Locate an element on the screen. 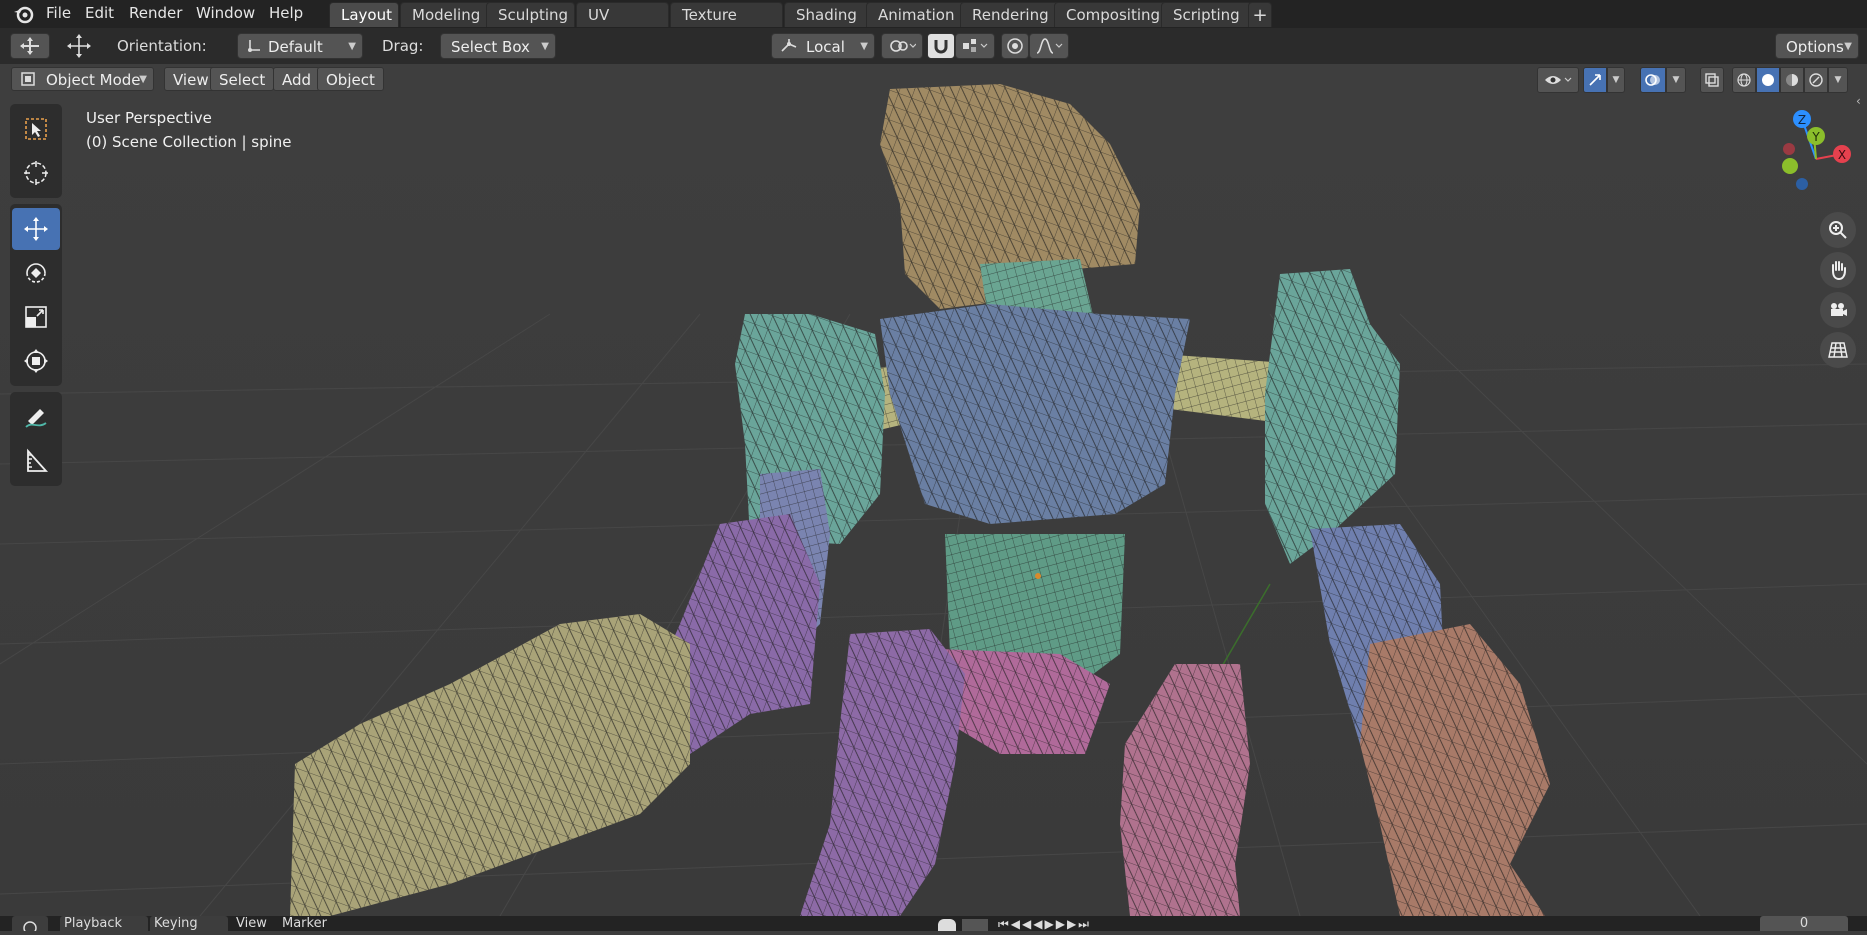 The height and width of the screenshot is (935, 1867). drag-dropdown: Select Box ▼ is located at coordinates (498, 46).